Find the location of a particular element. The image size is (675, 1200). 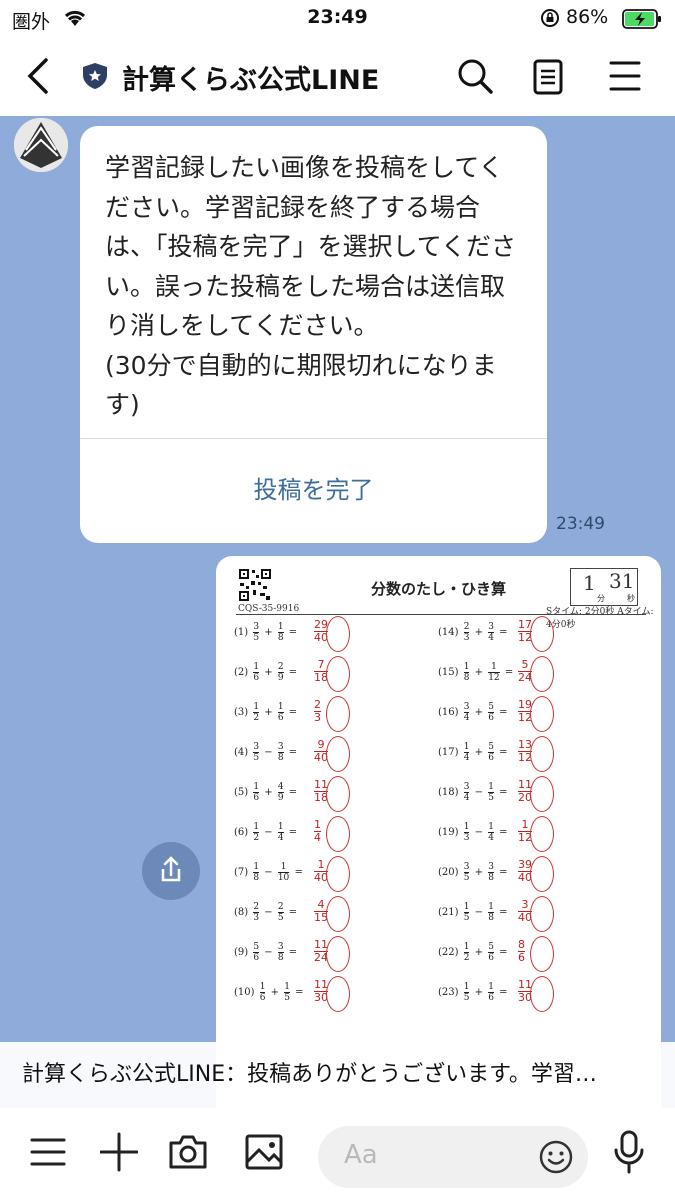

problem-number: (21) is located at coordinates (450, 912).